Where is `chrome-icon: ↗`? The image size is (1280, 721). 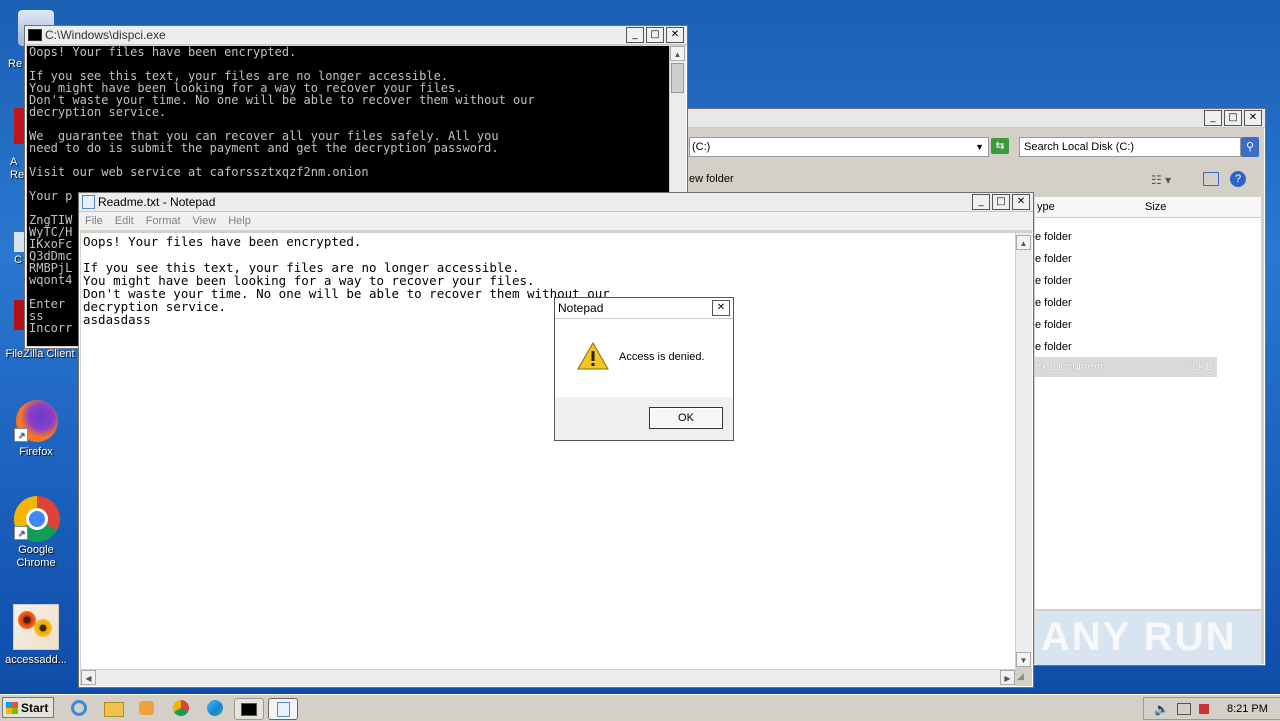 chrome-icon: ↗ is located at coordinates (37, 519).